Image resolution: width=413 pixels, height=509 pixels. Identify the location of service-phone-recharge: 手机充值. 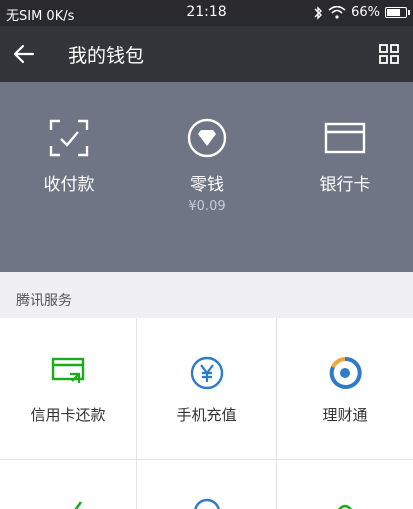
(206, 388).